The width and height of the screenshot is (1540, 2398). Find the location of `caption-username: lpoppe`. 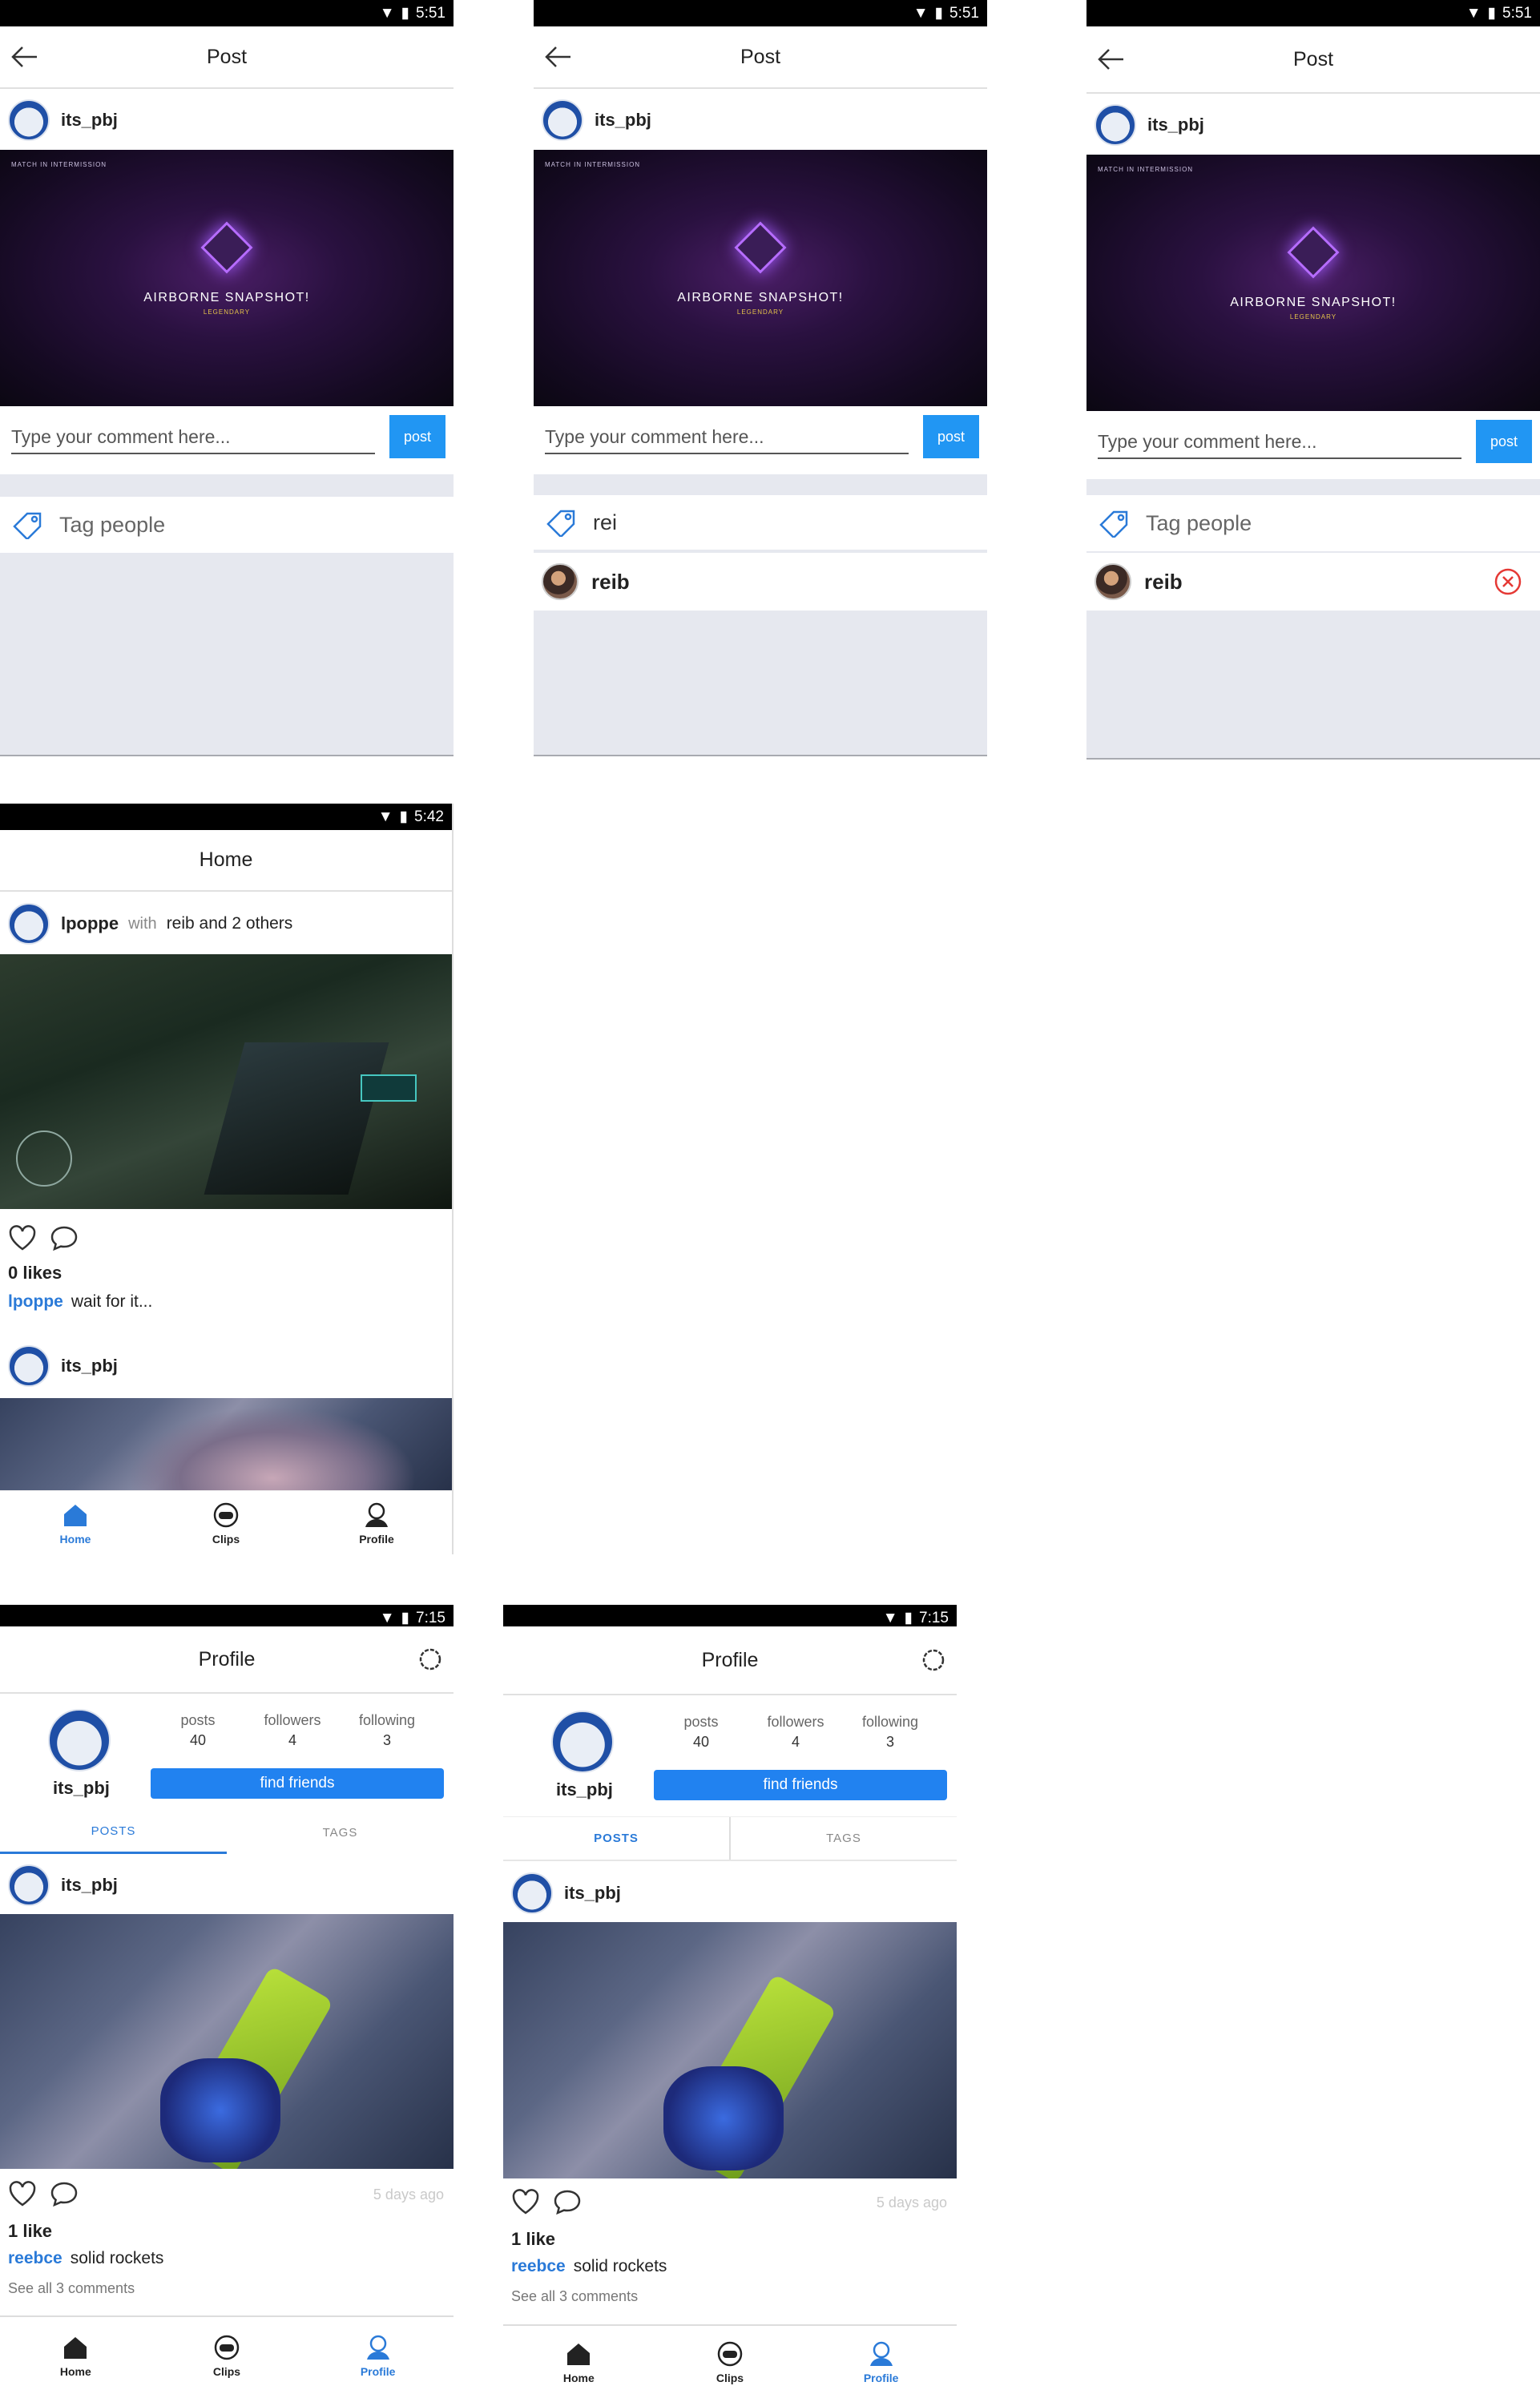

caption-username: lpoppe is located at coordinates (35, 1302).